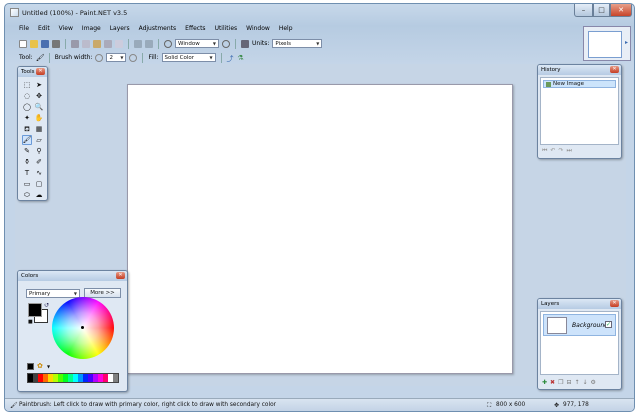 The height and width of the screenshot is (417, 640). Describe the element at coordinates (119, 43) in the screenshot. I see `deselect-icon` at that location.